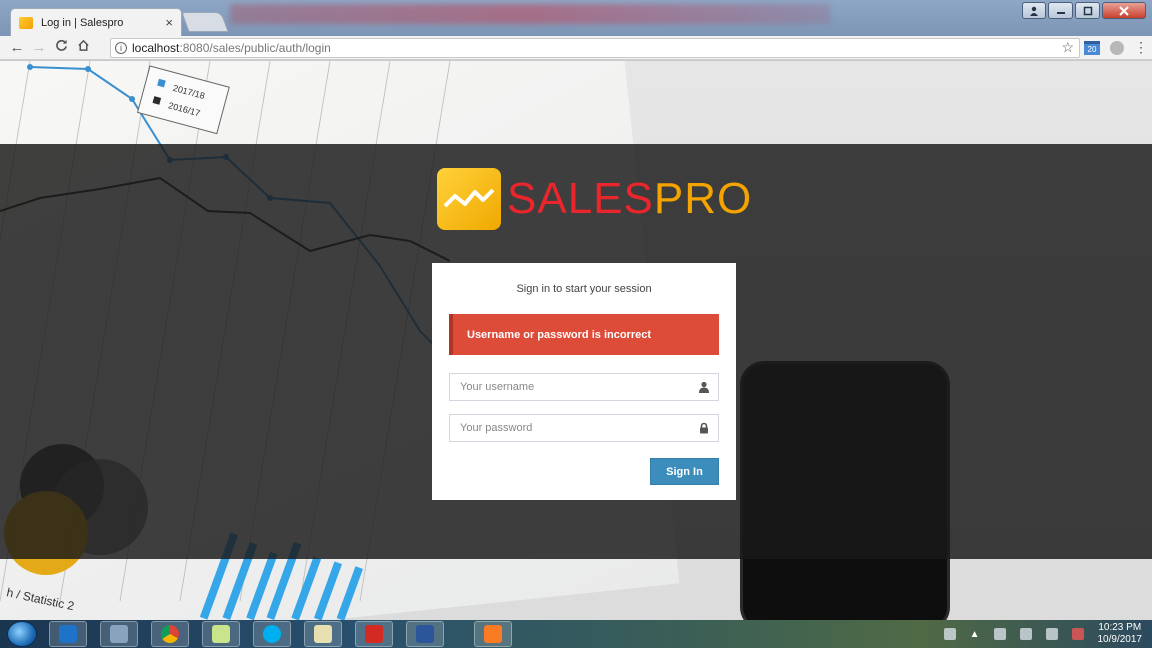  I want to click on browser-titlebar: Log in | Salespro ×, so click(576, 18).